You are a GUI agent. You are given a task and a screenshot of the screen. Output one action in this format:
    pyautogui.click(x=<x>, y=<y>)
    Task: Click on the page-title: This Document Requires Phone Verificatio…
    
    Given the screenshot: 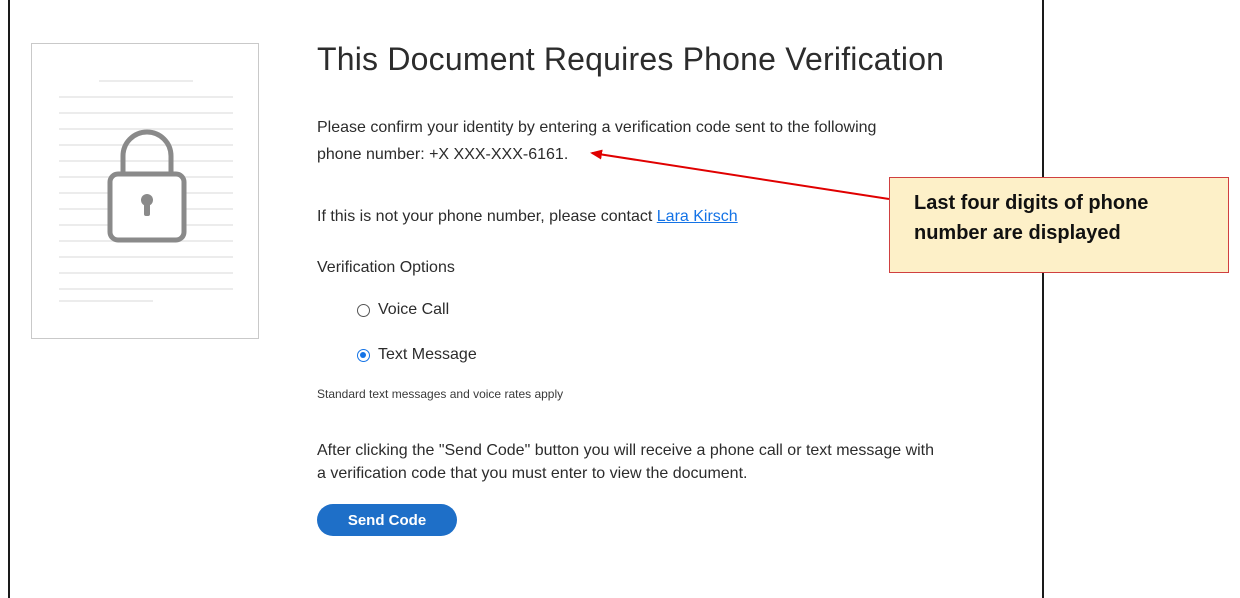 What is the action you would take?
    pyautogui.click(x=631, y=59)
    